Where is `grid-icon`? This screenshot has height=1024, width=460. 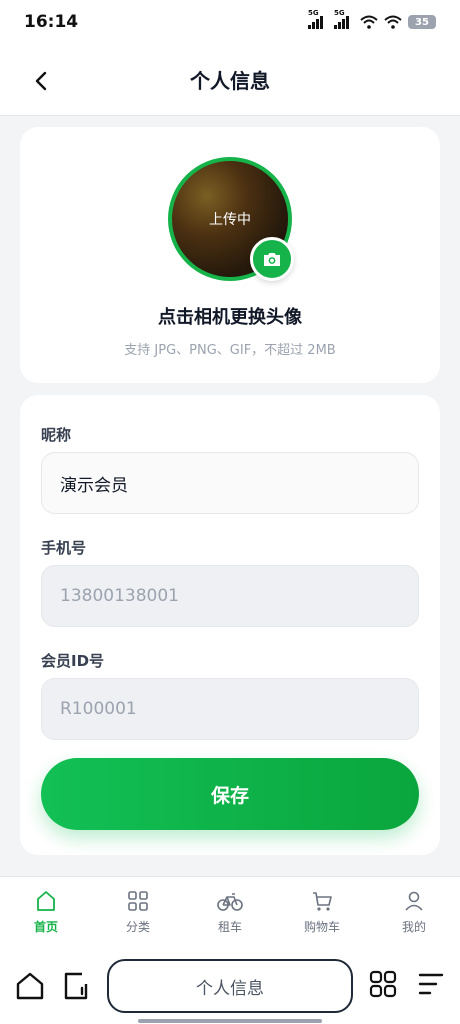 grid-icon is located at coordinates (138, 901).